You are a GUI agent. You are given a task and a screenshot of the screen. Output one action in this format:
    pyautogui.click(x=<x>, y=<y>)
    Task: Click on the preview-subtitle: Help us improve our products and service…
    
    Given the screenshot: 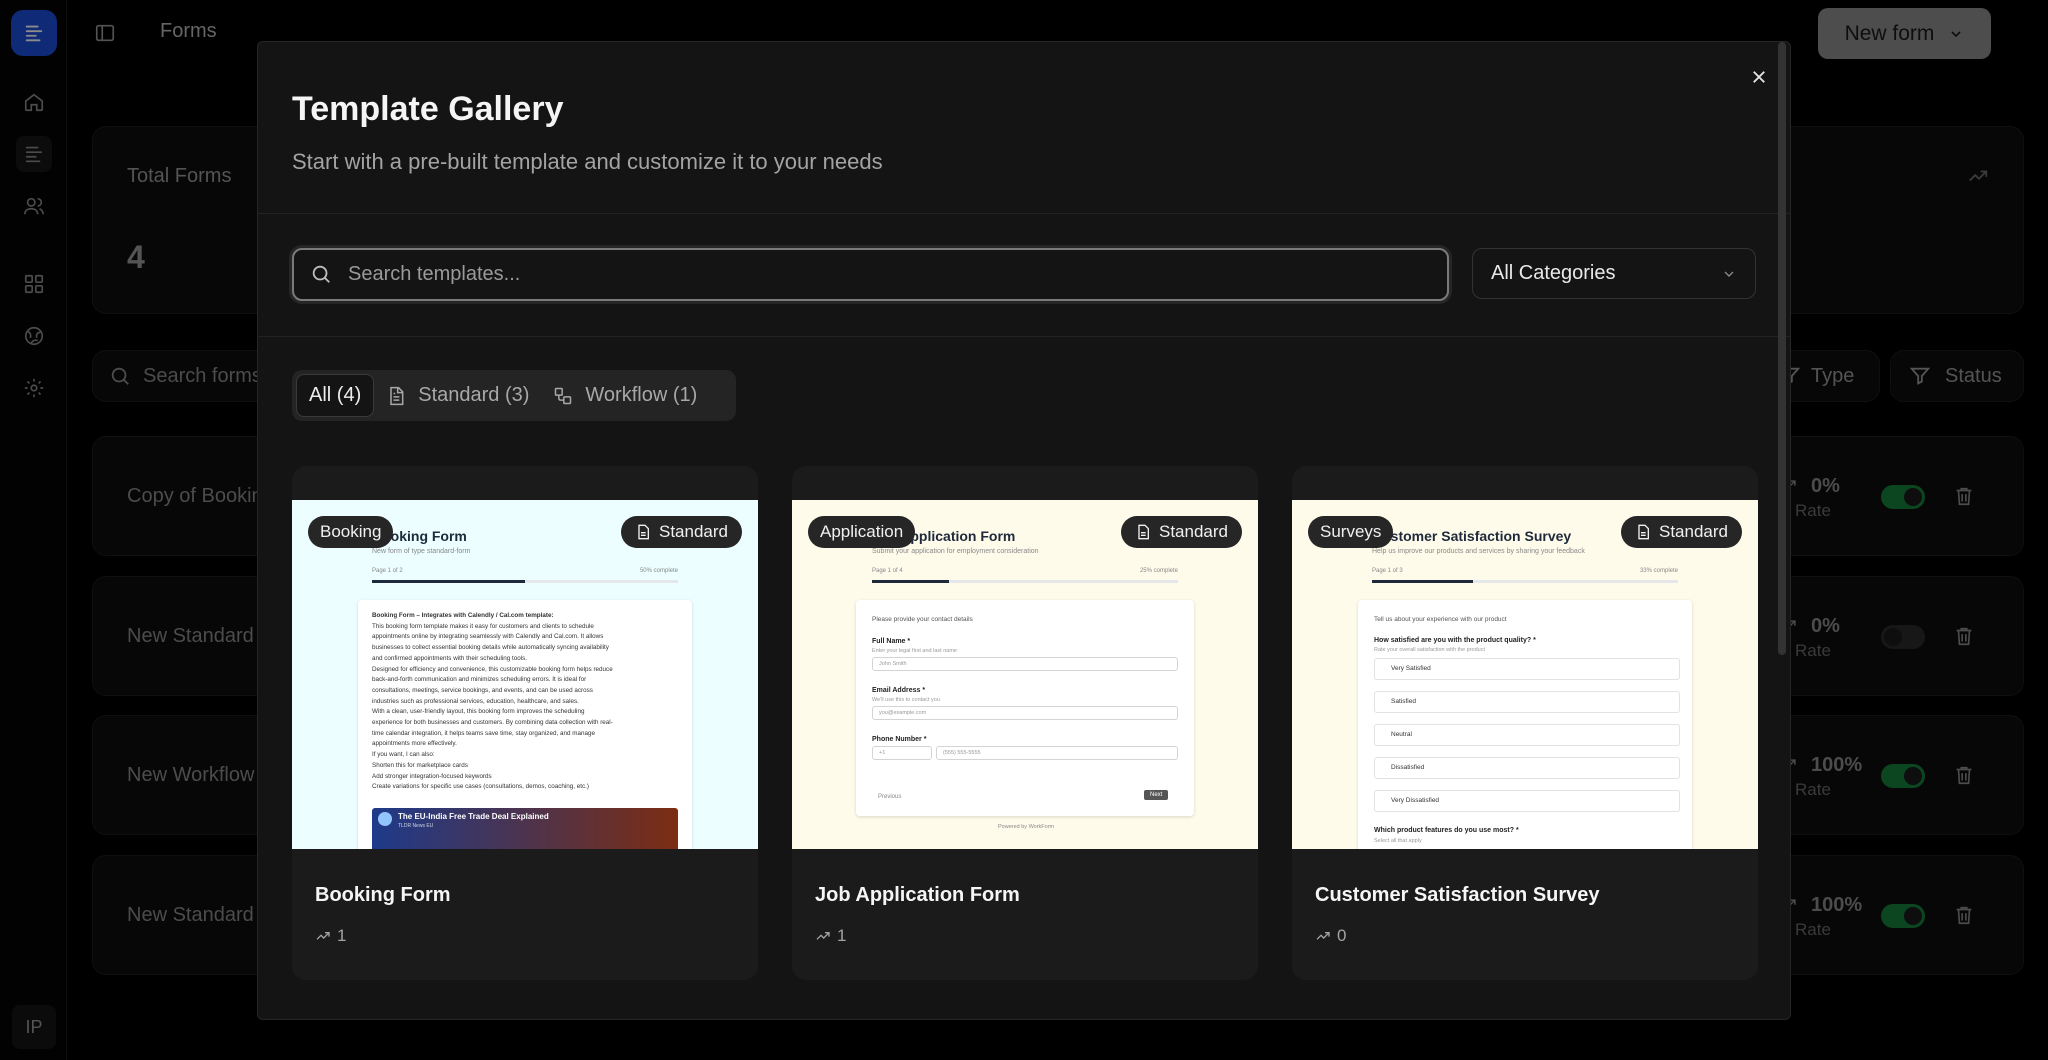 What is the action you would take?
    pyautogui.click(x=1478, y=551)
    